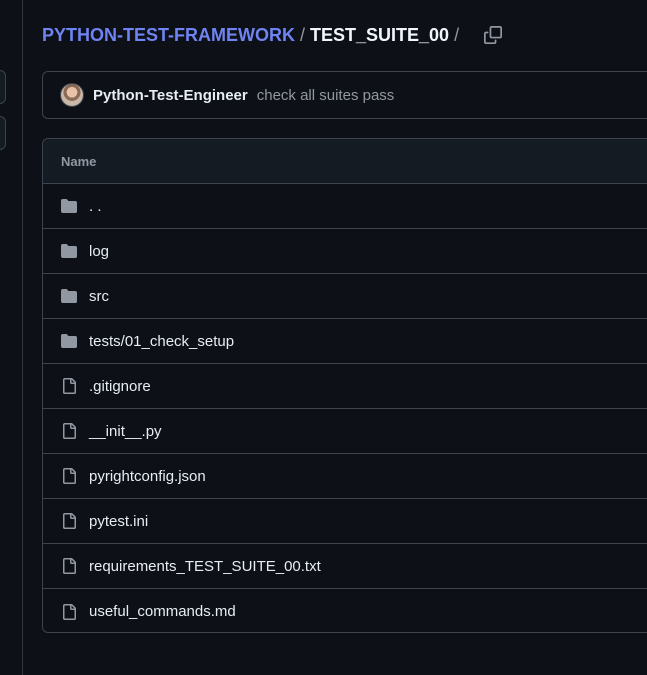  Describe the element at coordinates (72, 95) in the screenshot. I see `avatar` at that location.